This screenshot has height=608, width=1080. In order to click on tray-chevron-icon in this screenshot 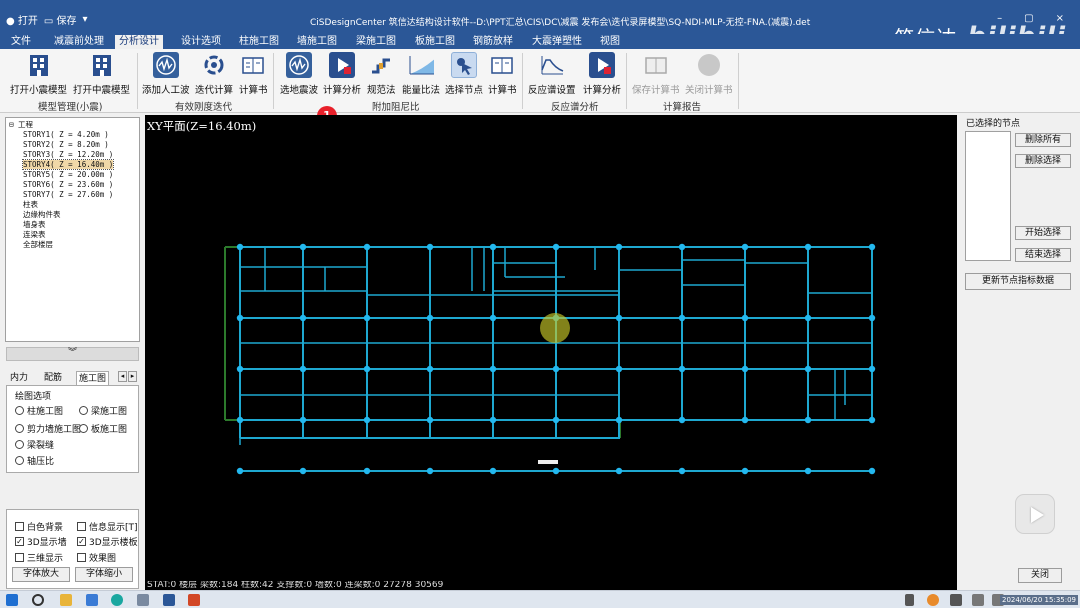, I will do `click(909, 600)`.